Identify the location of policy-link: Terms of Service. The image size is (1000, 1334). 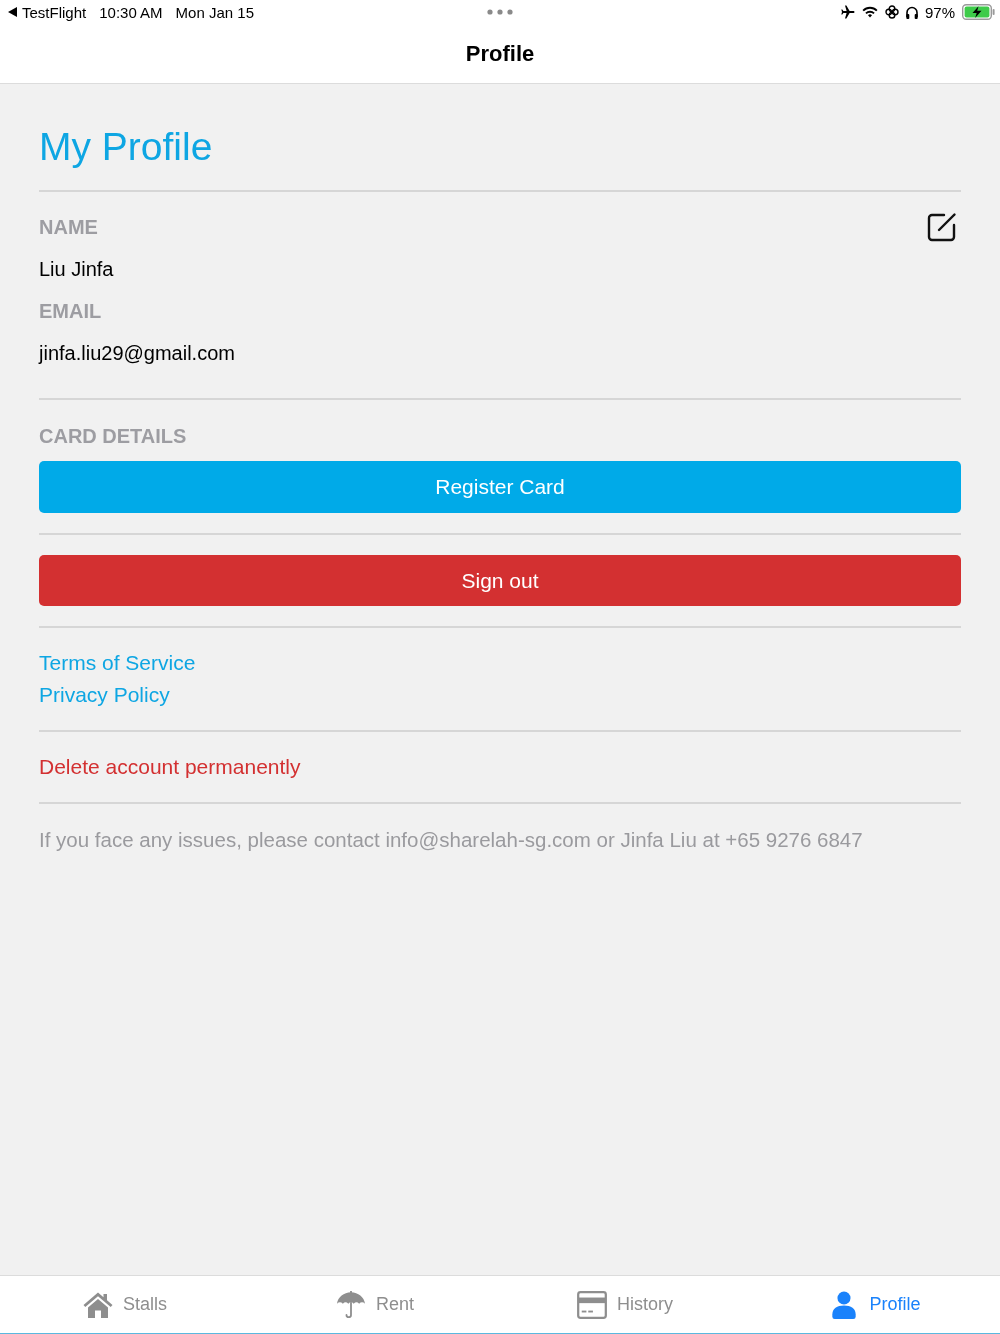
(117, 663).